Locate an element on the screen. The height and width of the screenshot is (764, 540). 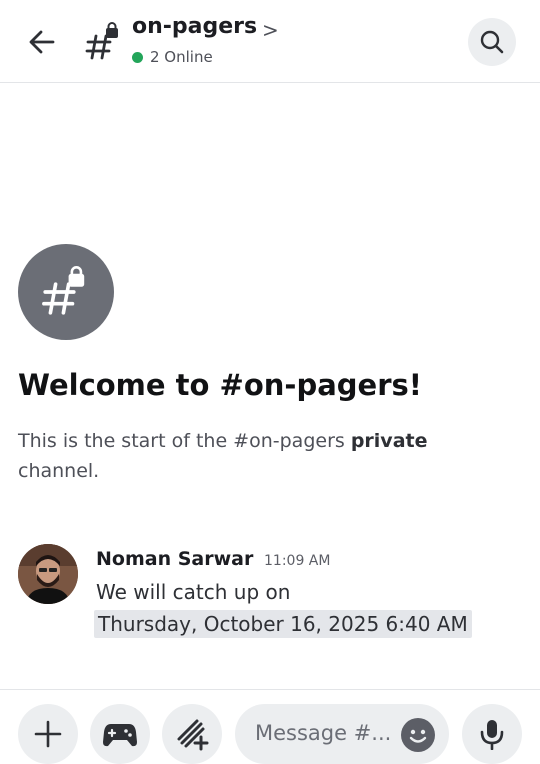
online-status: 2 Online is located at coordinates (172, 57).